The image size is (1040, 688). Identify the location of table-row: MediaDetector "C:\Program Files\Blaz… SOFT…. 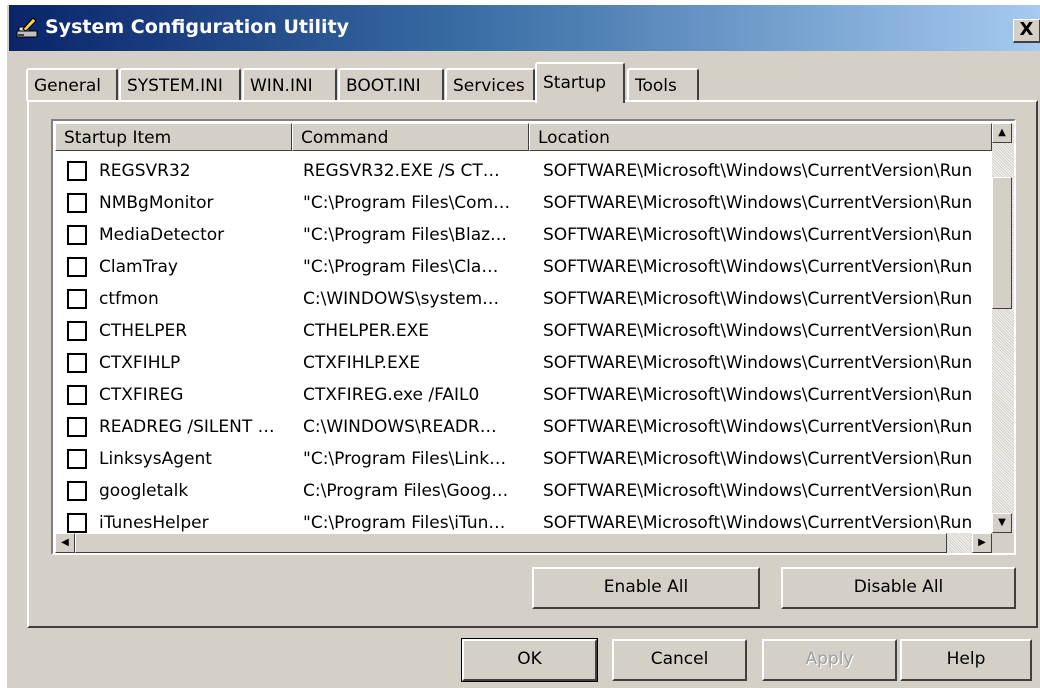
(523, 235).